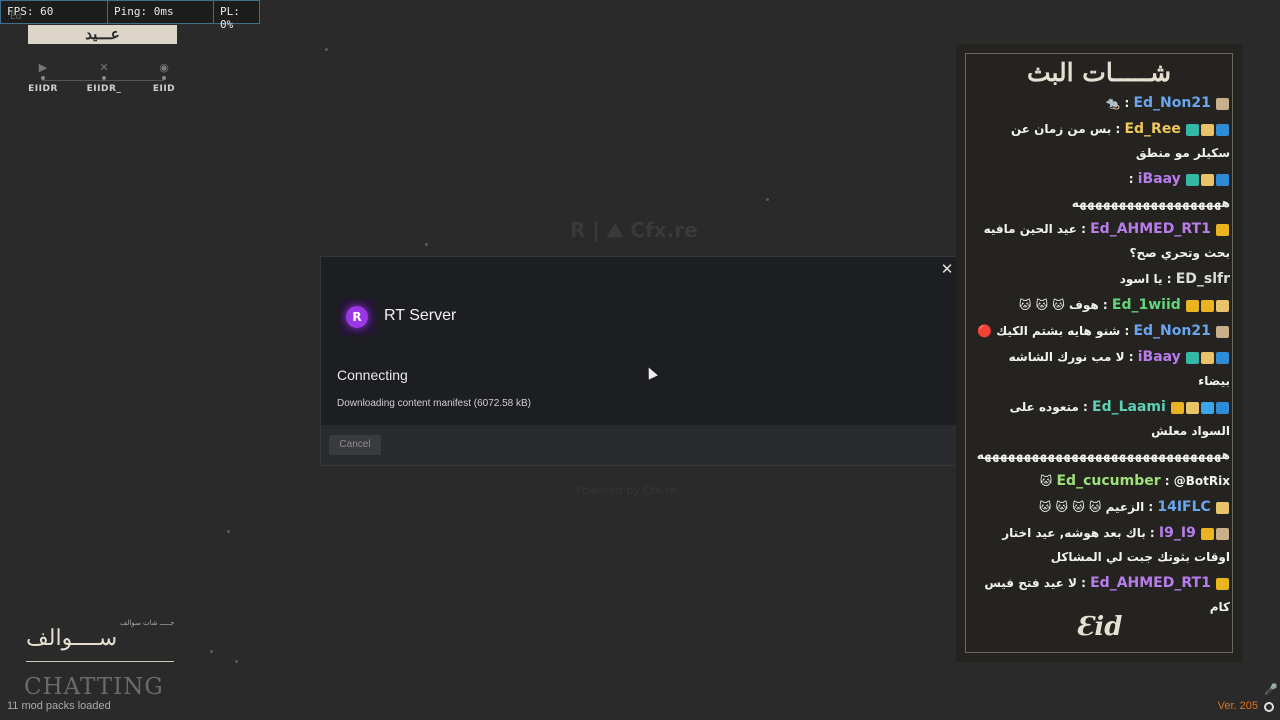 This screenshot has height=720, width=1280. Describe the element at coordinates (1099, 72) in the screenshot. I see `chat-title: شـــــات البث` at that location.